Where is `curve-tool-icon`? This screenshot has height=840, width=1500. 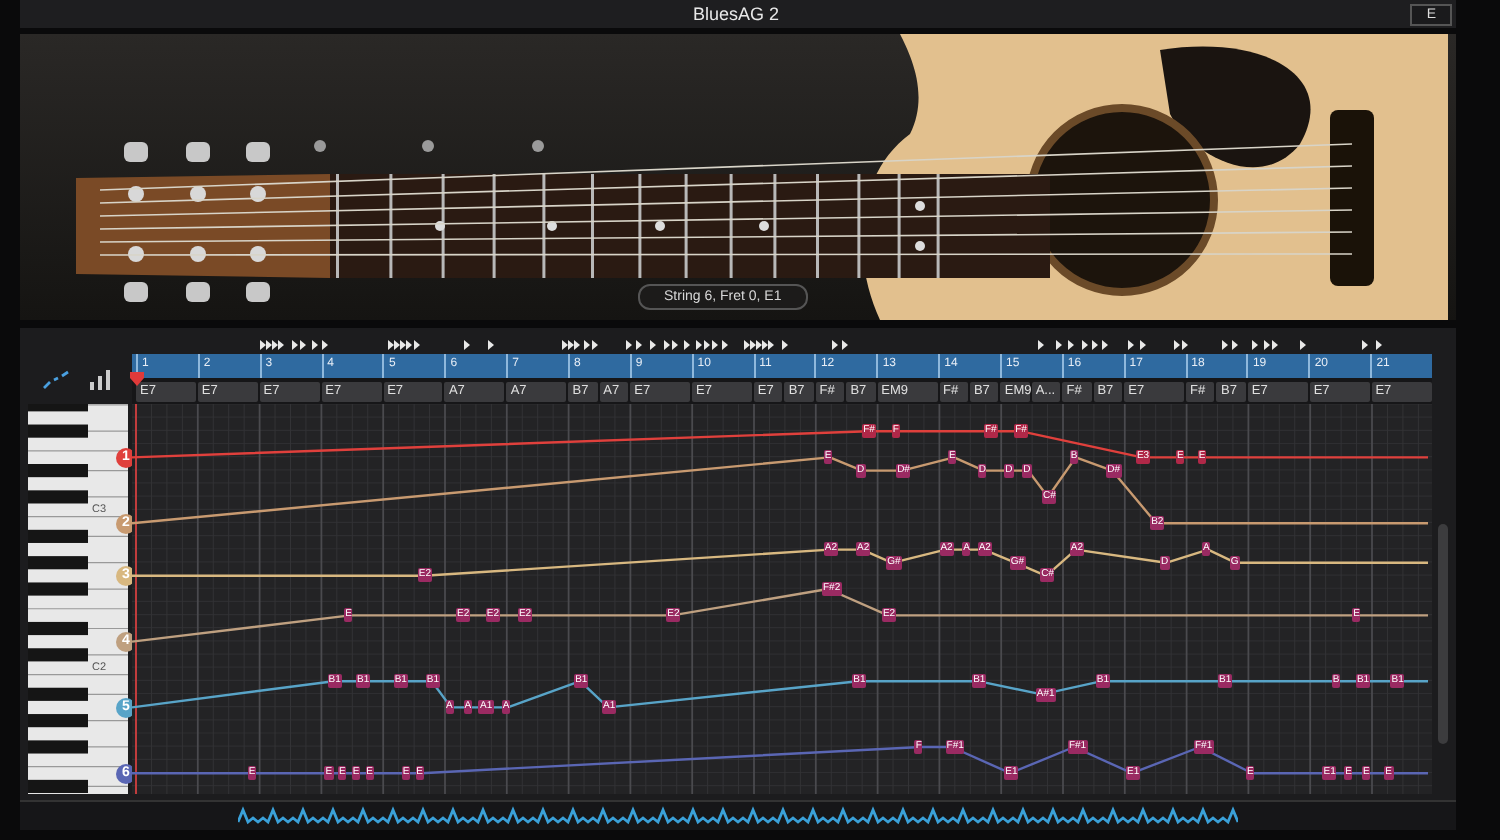
curve-tool-icon is located at coordinates (55, 379).